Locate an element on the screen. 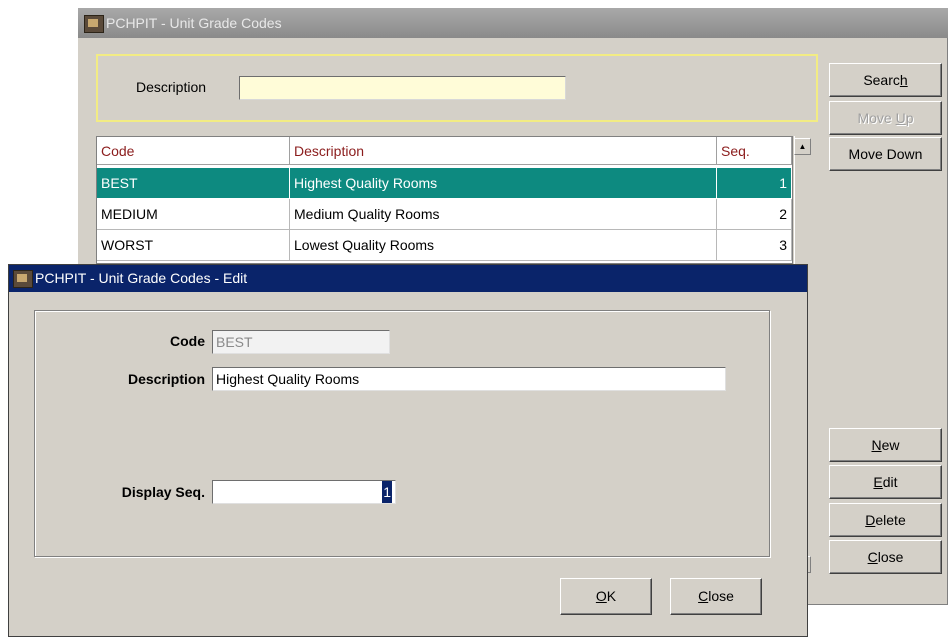  edit-button: Edit is located at coordinates (885, 482).